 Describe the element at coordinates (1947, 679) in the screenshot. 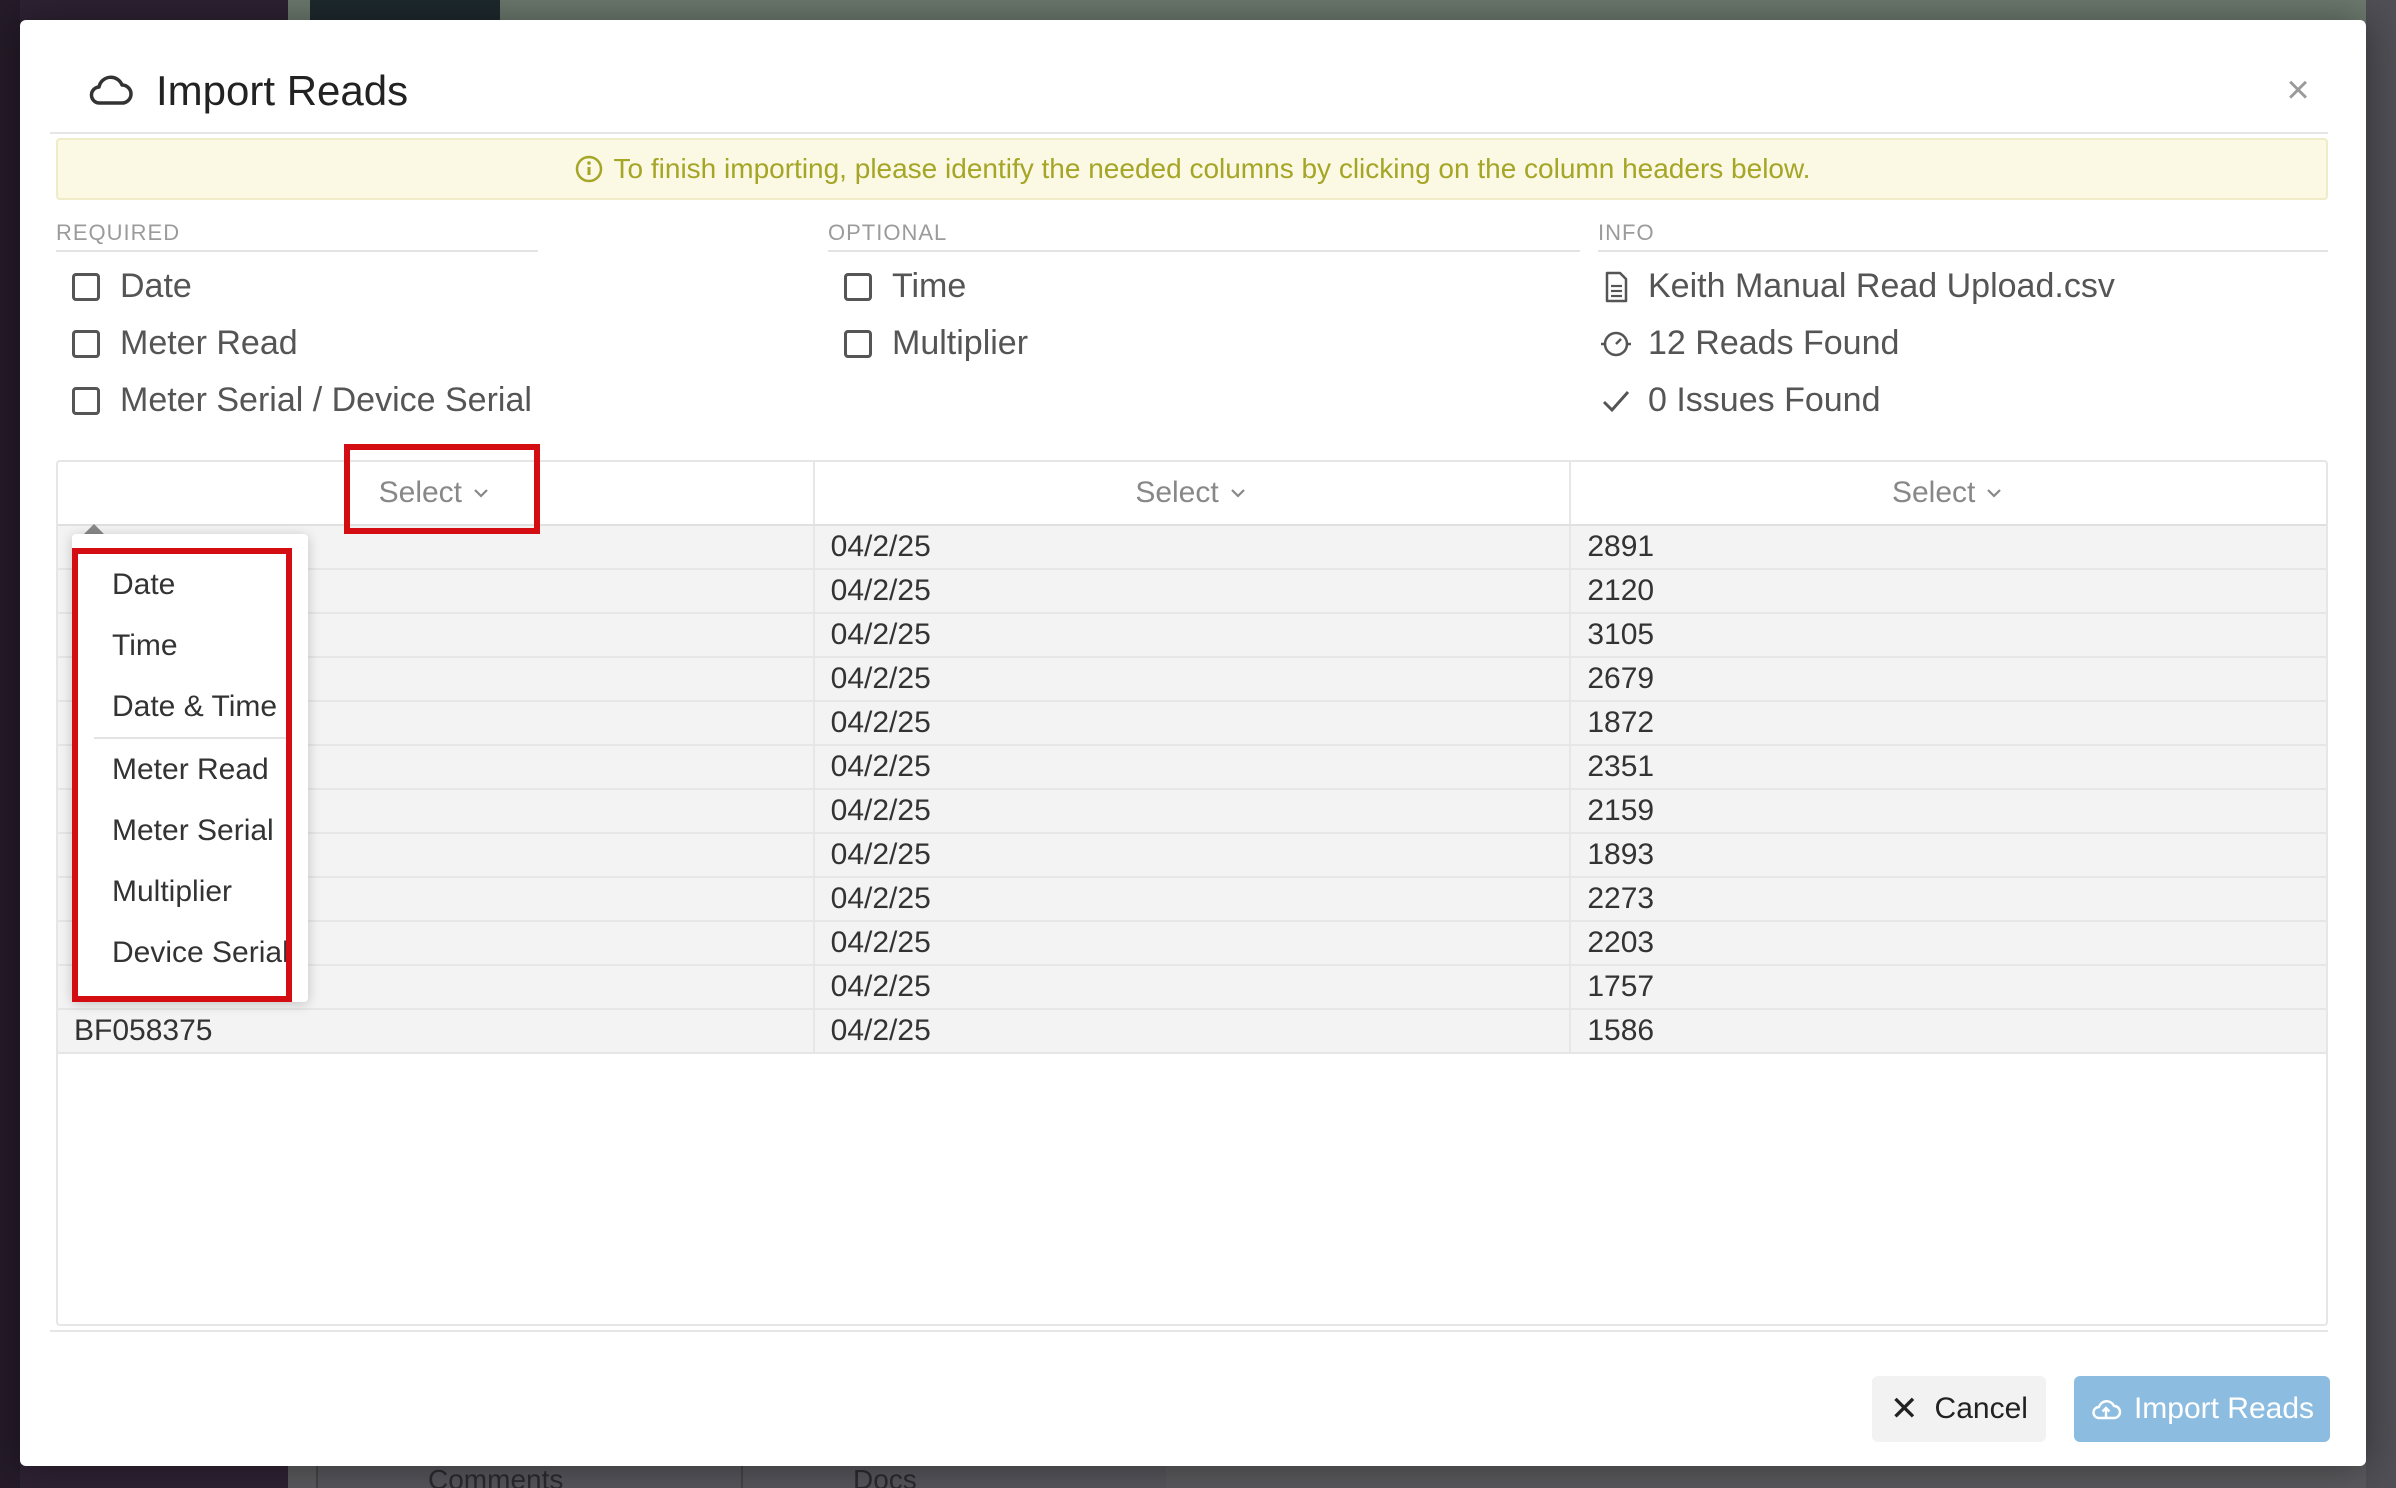

I see `table-cell: 2679` at that location.